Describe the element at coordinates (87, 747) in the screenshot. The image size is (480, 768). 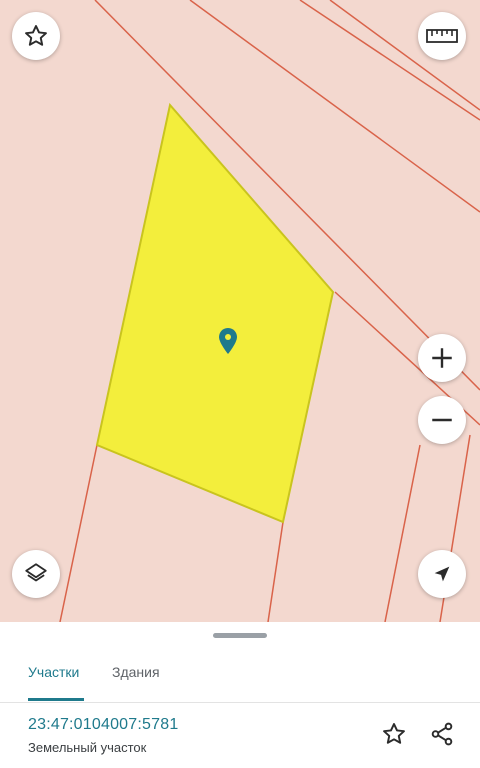
I see `parcel-type: Земельный участок` at that location.